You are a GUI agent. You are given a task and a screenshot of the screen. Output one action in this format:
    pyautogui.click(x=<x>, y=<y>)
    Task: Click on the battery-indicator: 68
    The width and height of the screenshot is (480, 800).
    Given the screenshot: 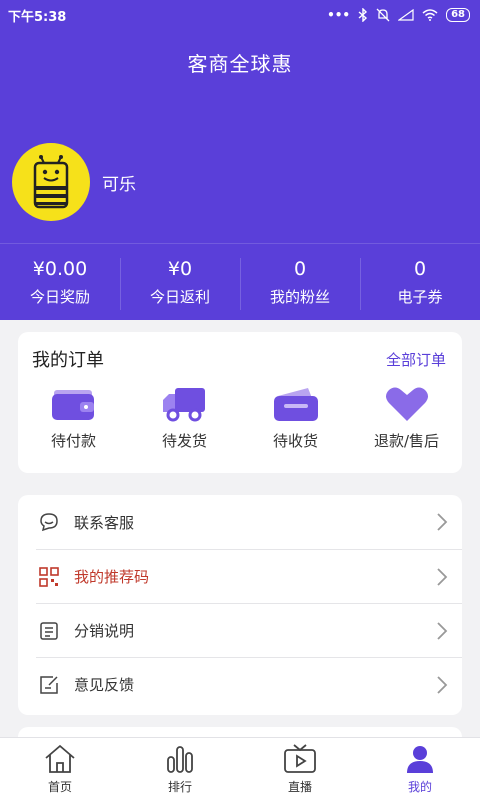 What is the action you would take?
    pyautogui.click(x=458, y=15)
    